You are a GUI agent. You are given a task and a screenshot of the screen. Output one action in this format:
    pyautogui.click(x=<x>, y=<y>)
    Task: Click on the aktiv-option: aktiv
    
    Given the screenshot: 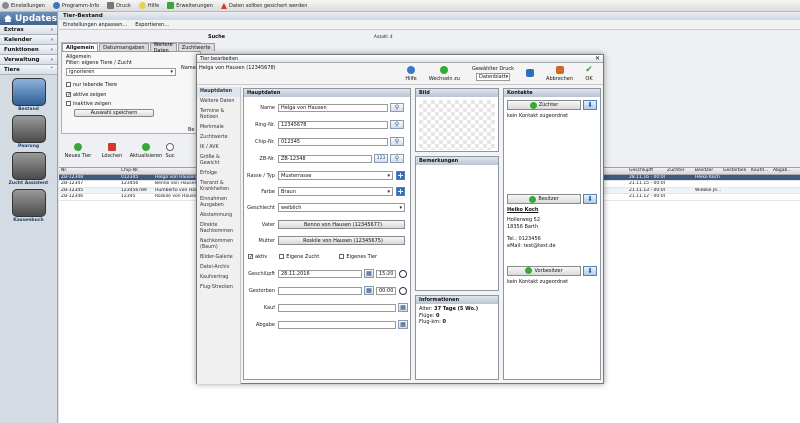 What is the action you would take?
    pyautogui.click(x=257, y=256)
    